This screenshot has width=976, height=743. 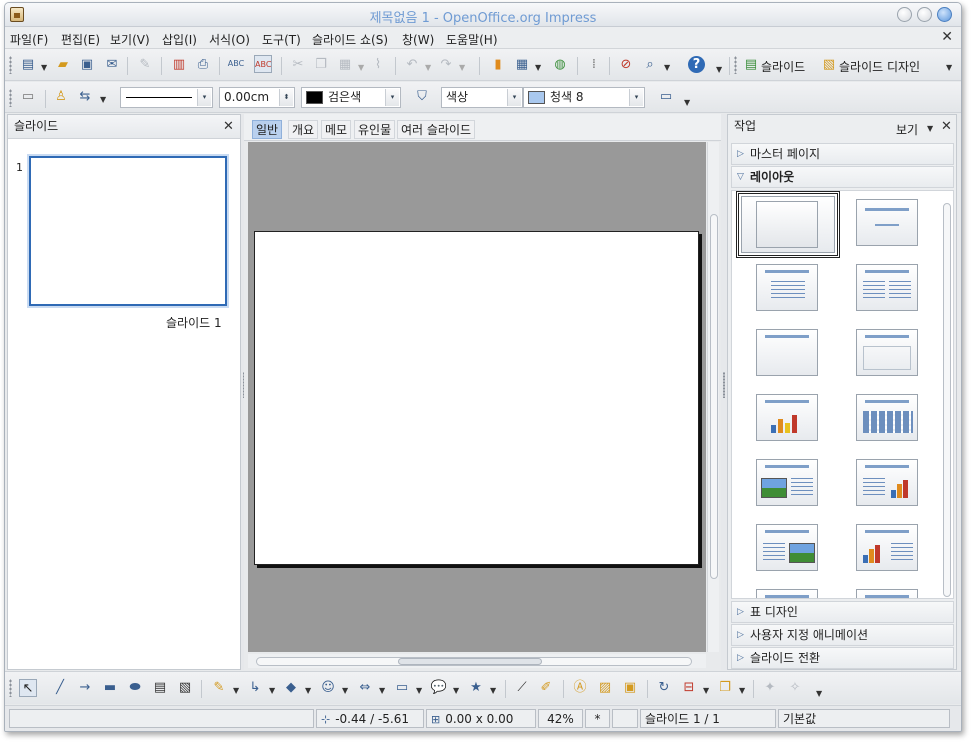 What do you see at coordinates (664, 688) in the screenshot?
I see `rotate-icon: ↻` at bounding box center [664, 688].